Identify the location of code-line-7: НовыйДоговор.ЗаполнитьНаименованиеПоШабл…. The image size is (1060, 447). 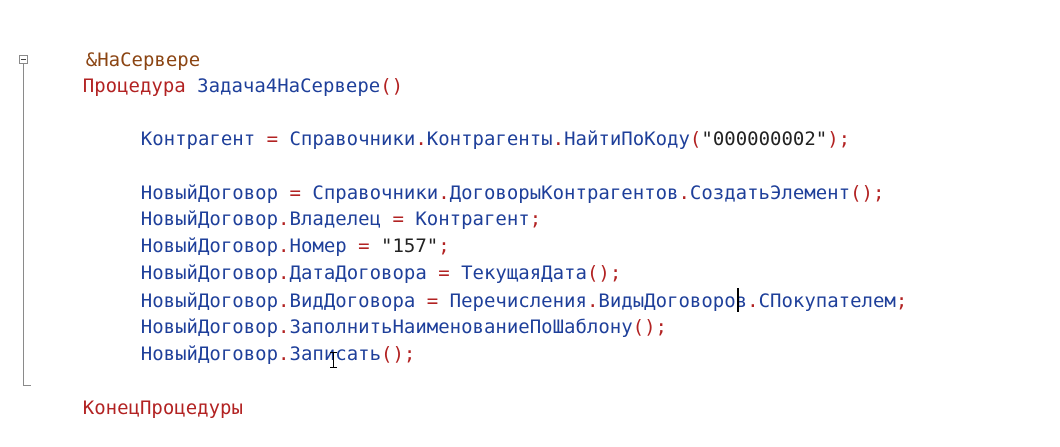
(381, 313).